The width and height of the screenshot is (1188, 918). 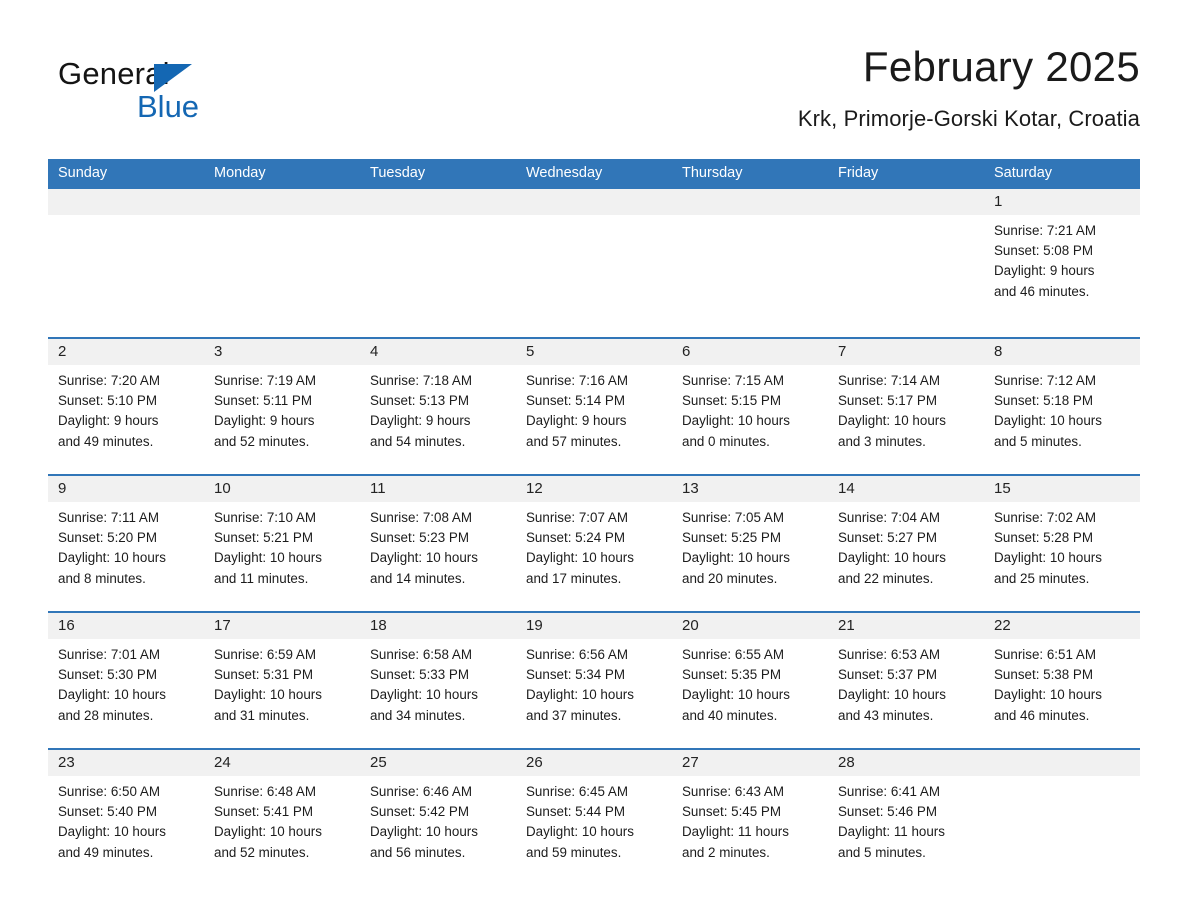 I want to click on day-number: 11, so click(x=438, y=489).